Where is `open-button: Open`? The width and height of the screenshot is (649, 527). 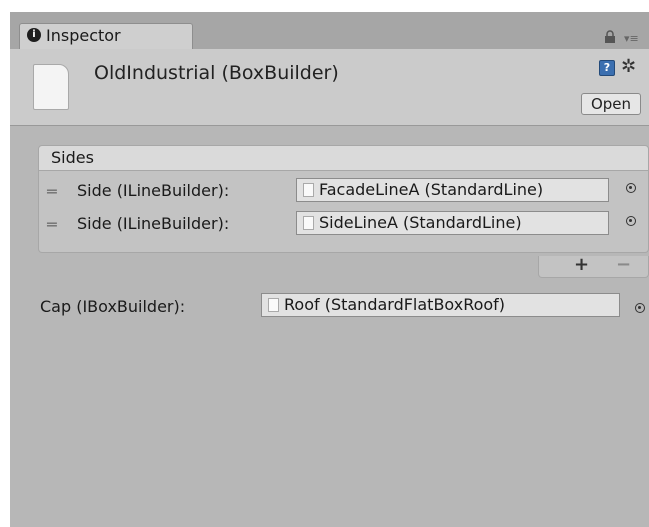
open-button: Open is located at coordinates (611, 104).